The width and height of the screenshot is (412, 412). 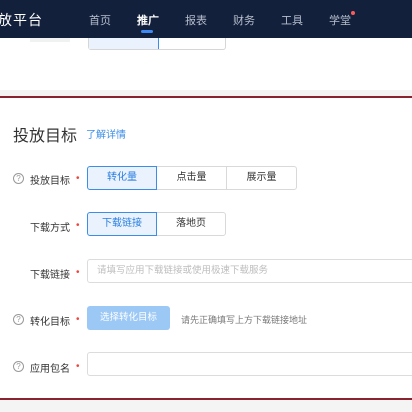 What do you see at coordinates (353, 13) in the screenshot?
I see `notification-dot-icon` at bounding box center [353, 13].